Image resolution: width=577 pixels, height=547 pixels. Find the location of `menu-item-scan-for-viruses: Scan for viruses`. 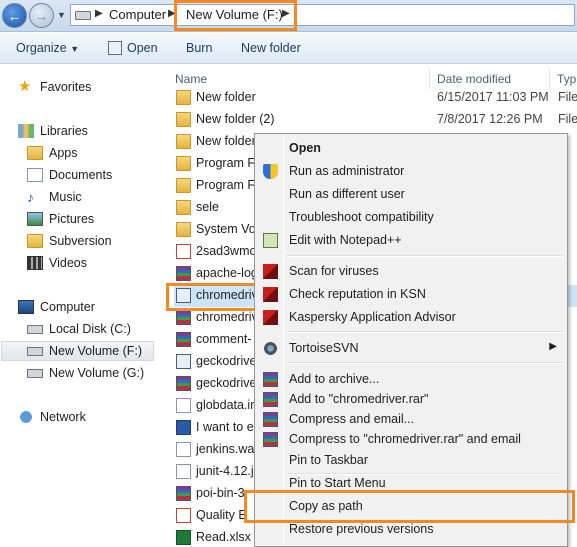

menu-item-scan-for-viruses: Scan for viruses is located at coordinates (411, 271).